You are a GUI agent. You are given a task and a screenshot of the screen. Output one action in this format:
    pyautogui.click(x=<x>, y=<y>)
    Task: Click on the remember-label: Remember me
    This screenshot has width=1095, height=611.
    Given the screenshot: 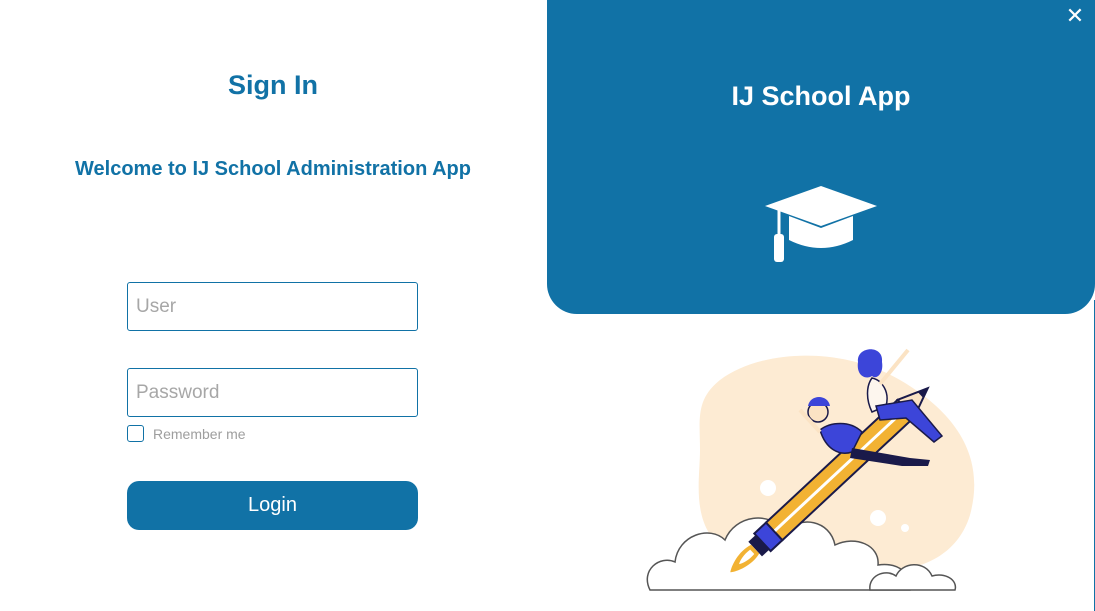 What is the action you would take?
    pyautogui.click(x=199, y=433)
    